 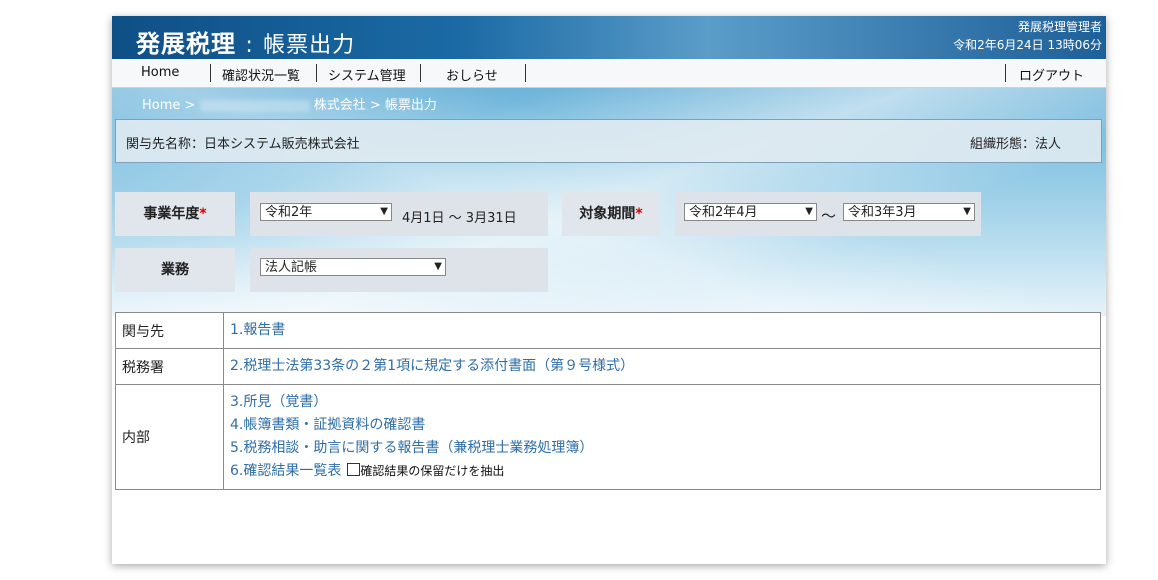 What do you see at coordinates (662, 471) in the screenshot?
I see `doc-row-results-list: 6.確認結果一覧表 確認結果の保留だけを抽出` at bounding box center [662, 471].